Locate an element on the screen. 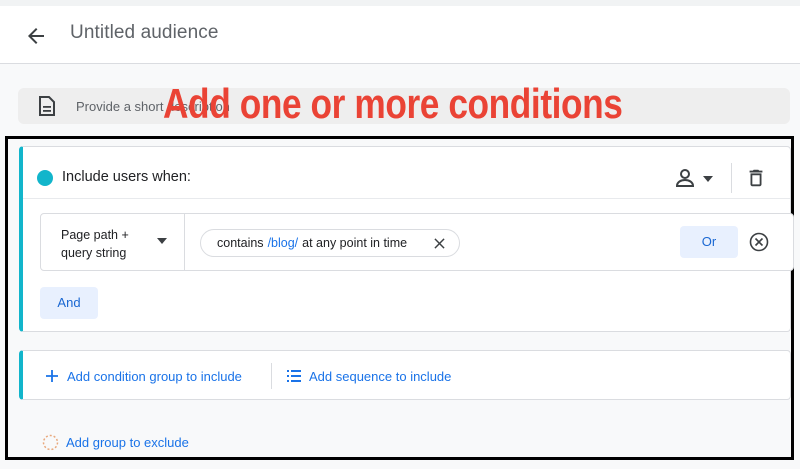 Image resolution: width=800 pixels, height=469 pixels. and-button: And is located at coordinates (69, 303).